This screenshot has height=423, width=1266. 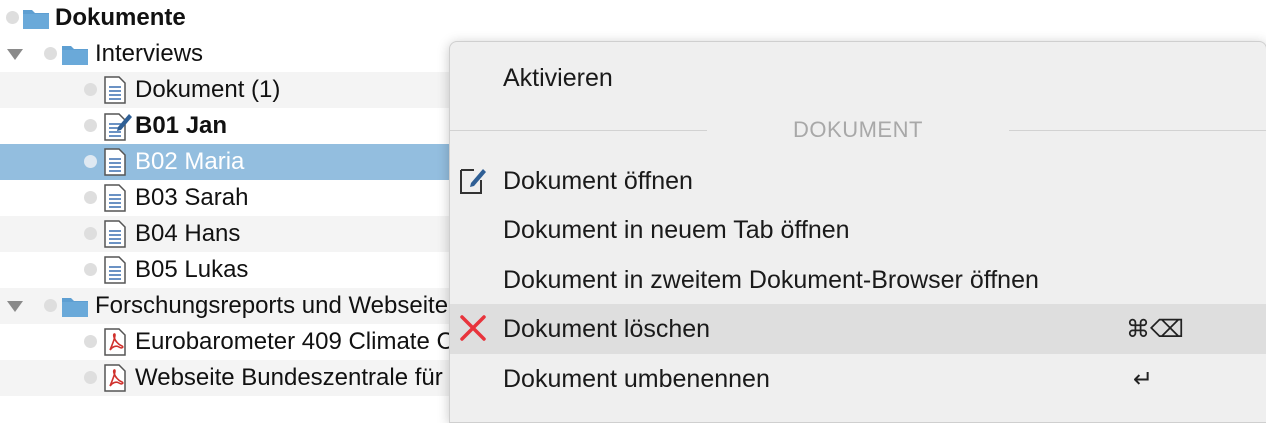 I want to click on menu-item-label: Dokument umbenennen, so click(x=636, y=378).